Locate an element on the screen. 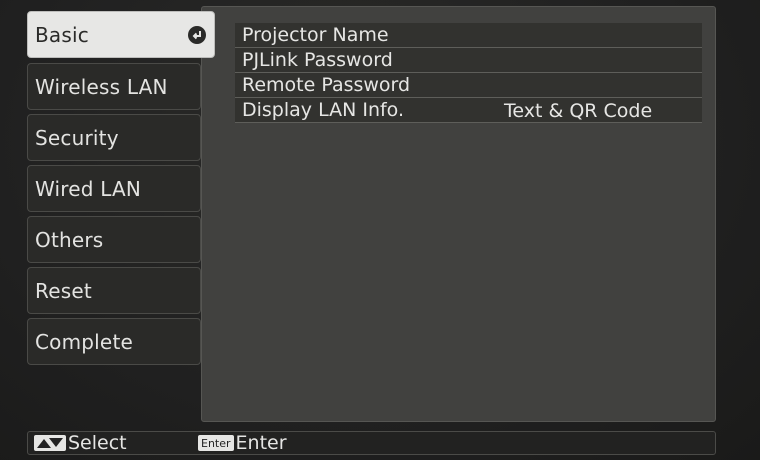 This screenshot has width=760, height=460. setting-row-remote-password: Remote Password is located at coordinates (468, 85).